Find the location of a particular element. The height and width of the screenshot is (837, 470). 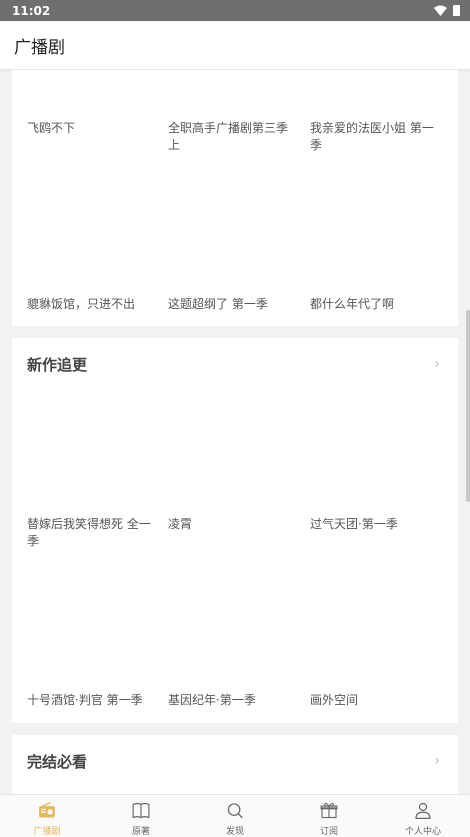

bottom-nav: 广播剧 原著 发现 订阅 个人中心 is located at coordinates (235, 815).